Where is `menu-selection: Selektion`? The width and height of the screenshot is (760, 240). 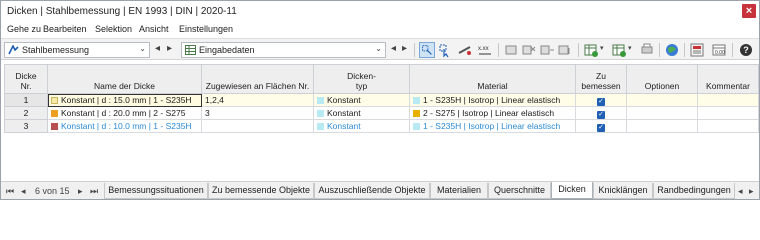 menu-selection: Selektion is located at coordinates (113, 29).